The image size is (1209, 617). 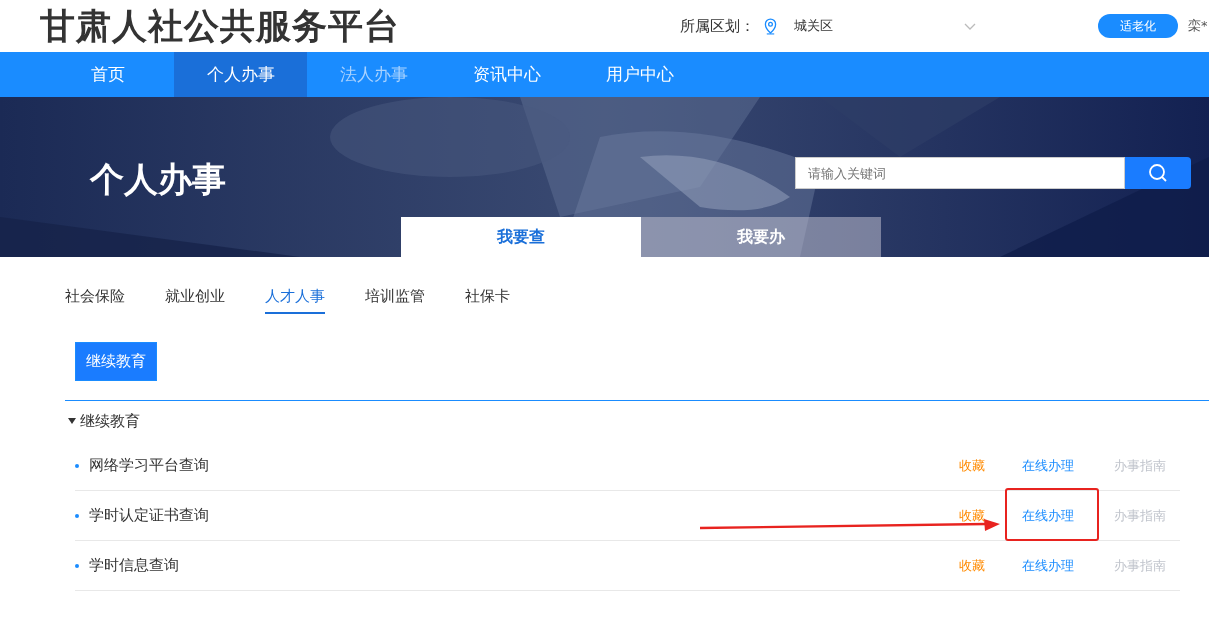 What do you see at coordinates (506, 74) in the screenshot?
I see `nav-tab: 资讯中心` at bounding box center [506, 74].